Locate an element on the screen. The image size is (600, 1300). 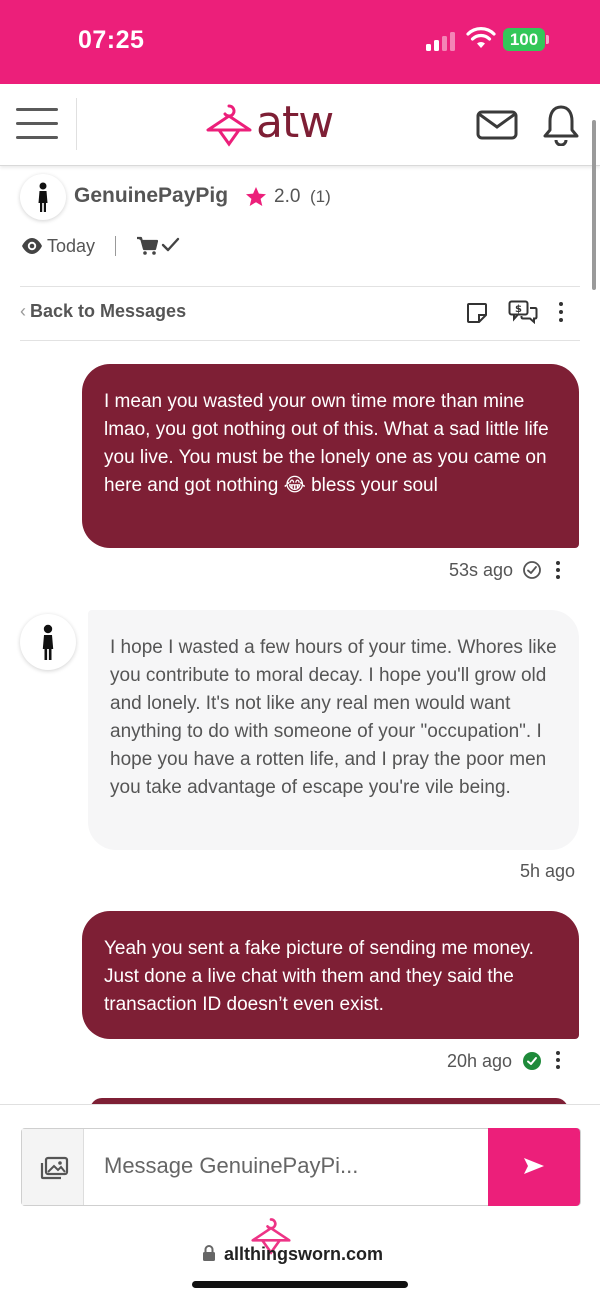
status-time: 07:25 is located at coordinates (111, 40).